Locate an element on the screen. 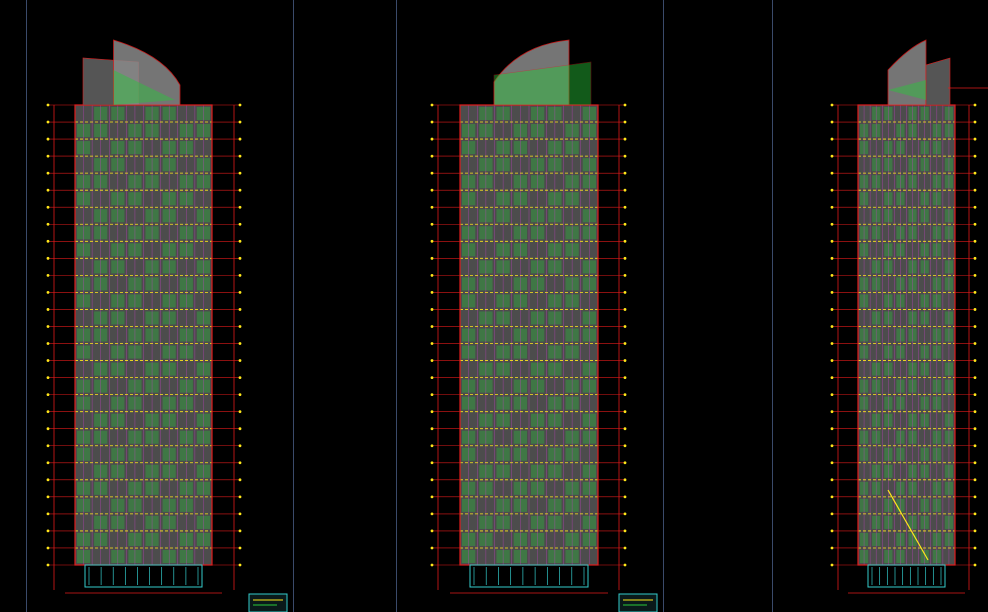 The image size is (988, 612). title-block-left is located at coordinates (268, 602).